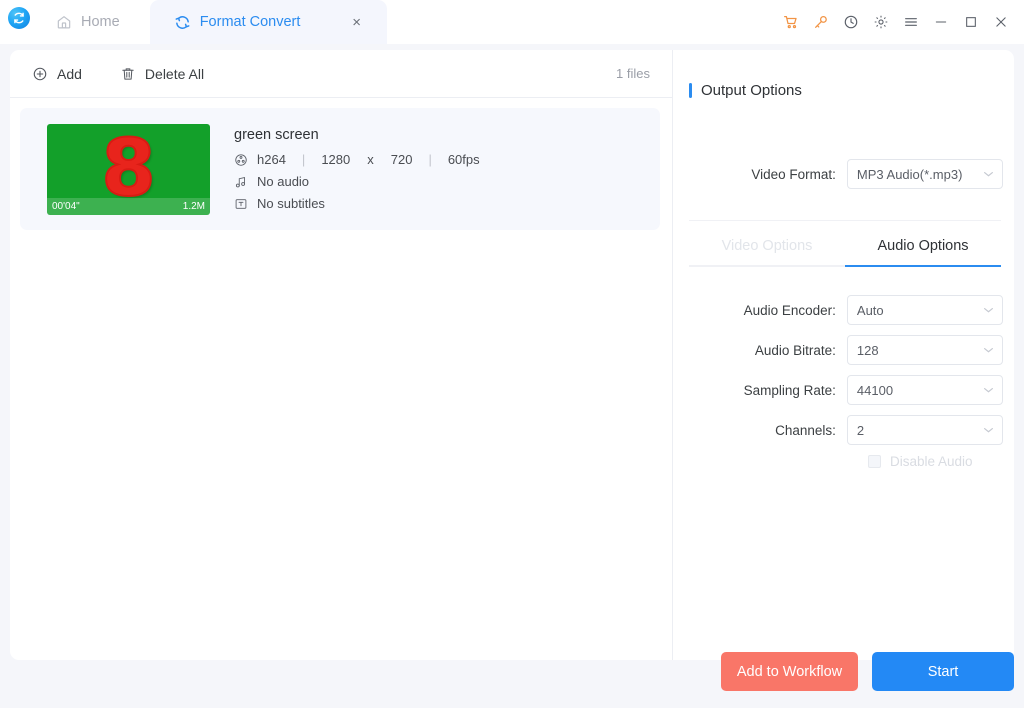  I want to click on disable-audio-label: Disable Audio, so click(931, 461).